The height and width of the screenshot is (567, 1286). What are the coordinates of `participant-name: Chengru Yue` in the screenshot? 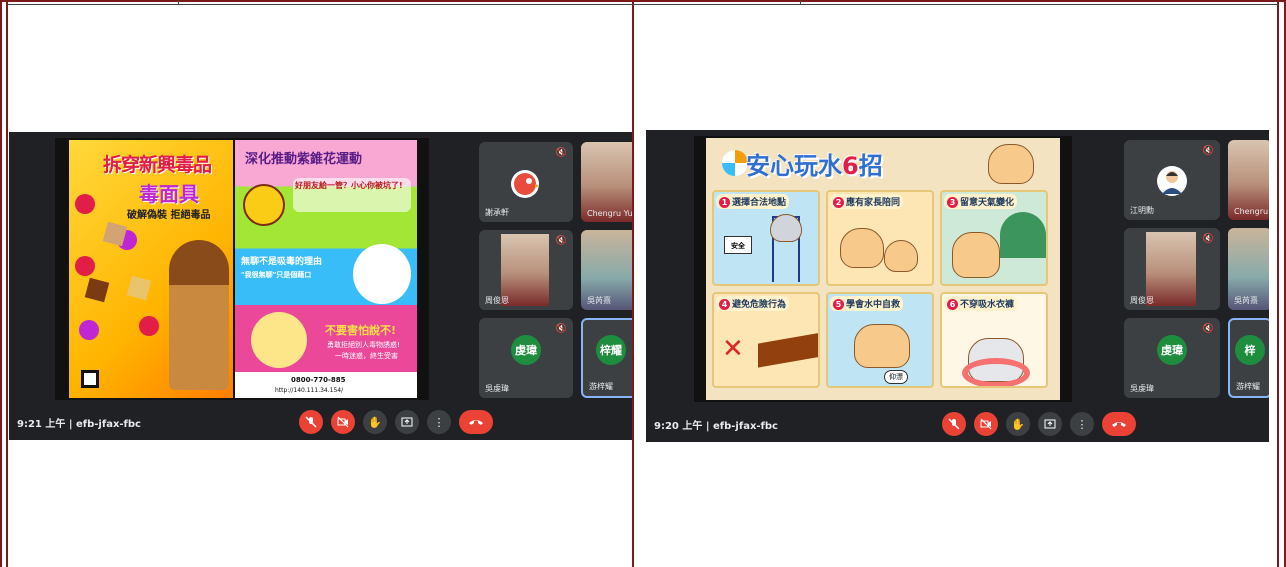 It's located at (609, 213).